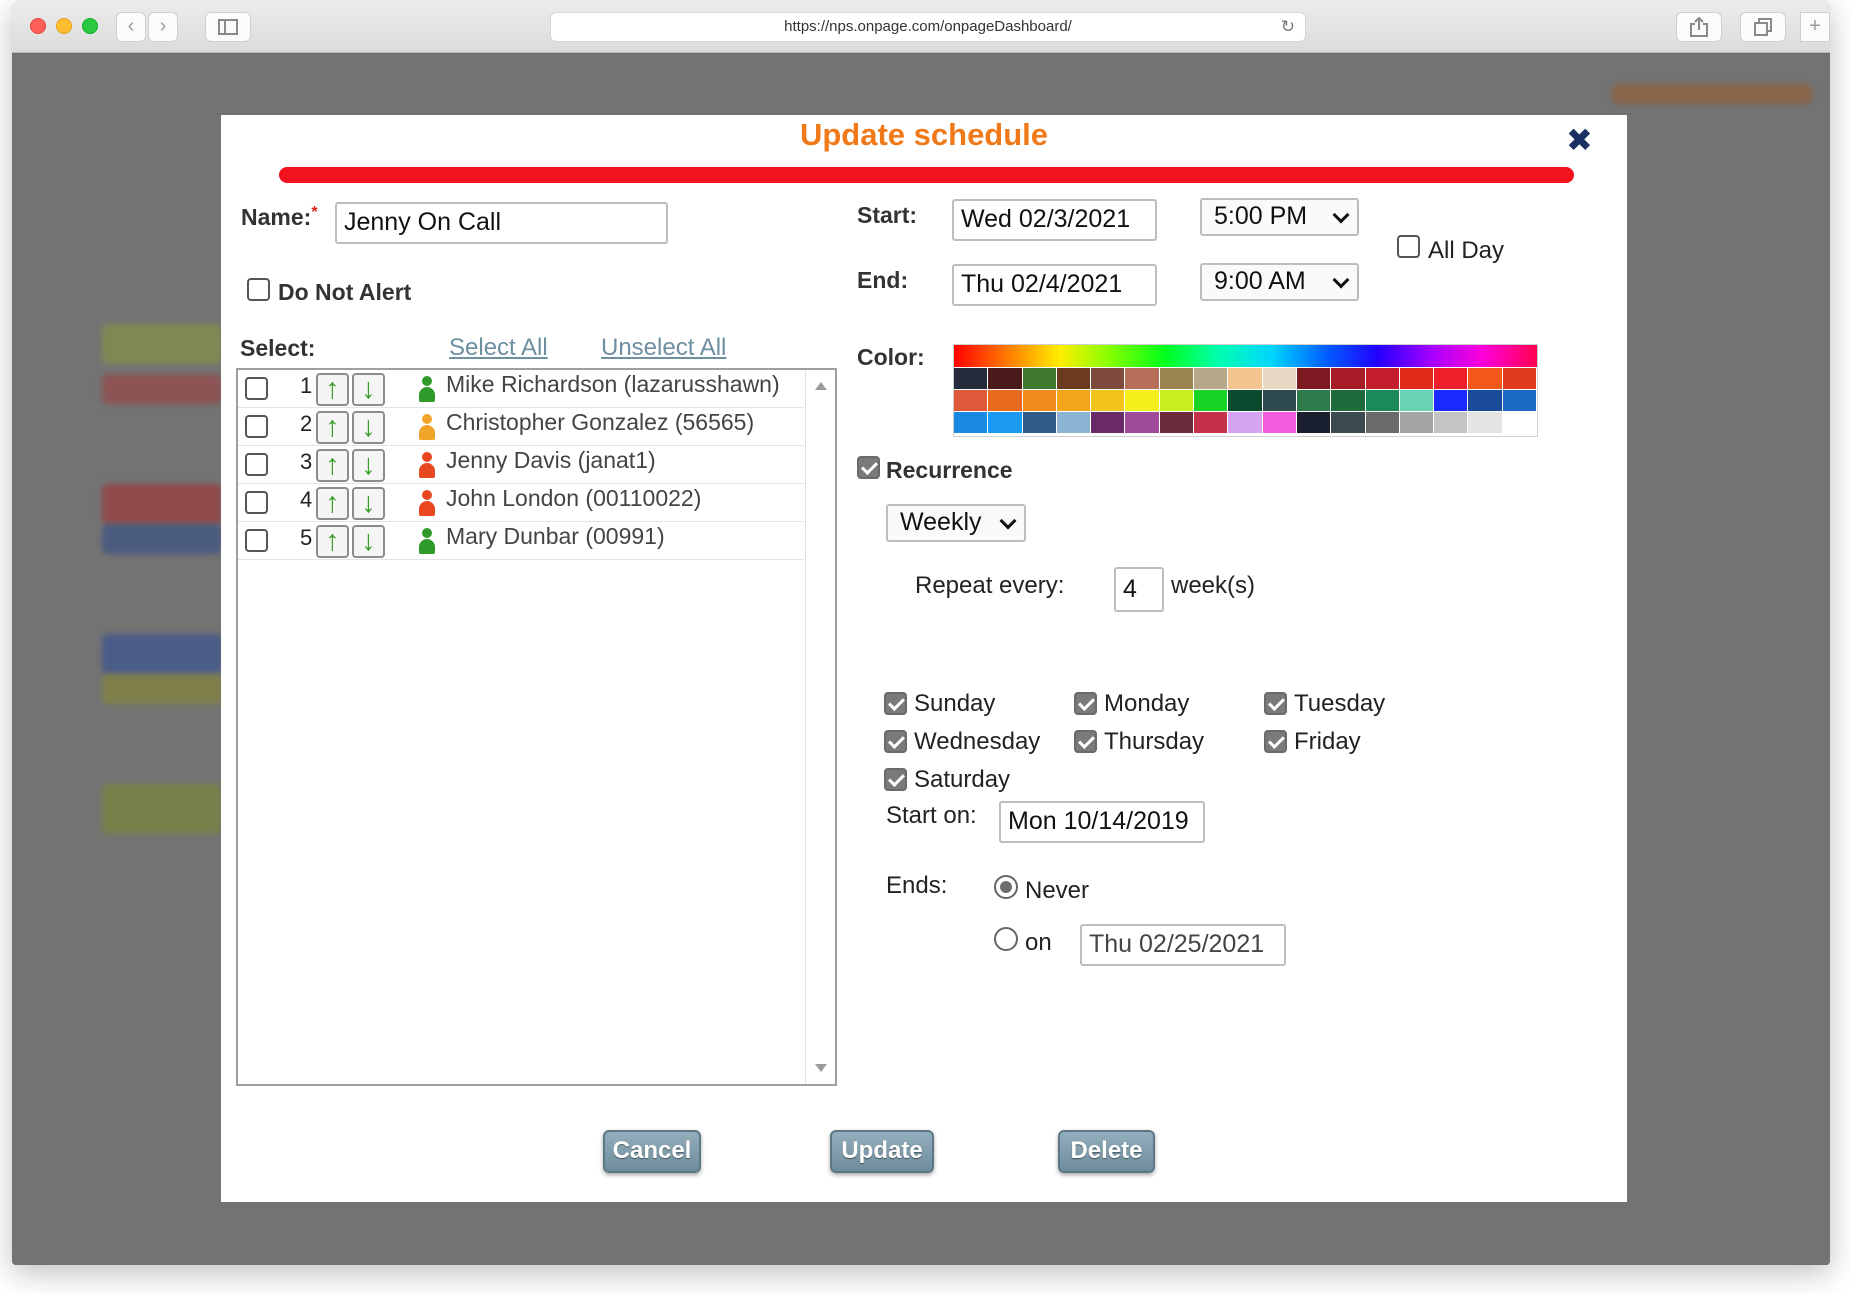 This screenshot has height=1294, width=1850. Describe the element at coordinates (1245, 356) in the screenshot. I see `color-spectrum-strip` at that location.